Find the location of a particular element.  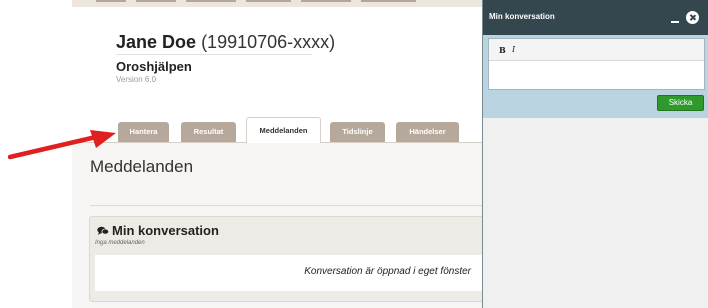

tab-hantera: Hantera is located at coordinates (143, 132).